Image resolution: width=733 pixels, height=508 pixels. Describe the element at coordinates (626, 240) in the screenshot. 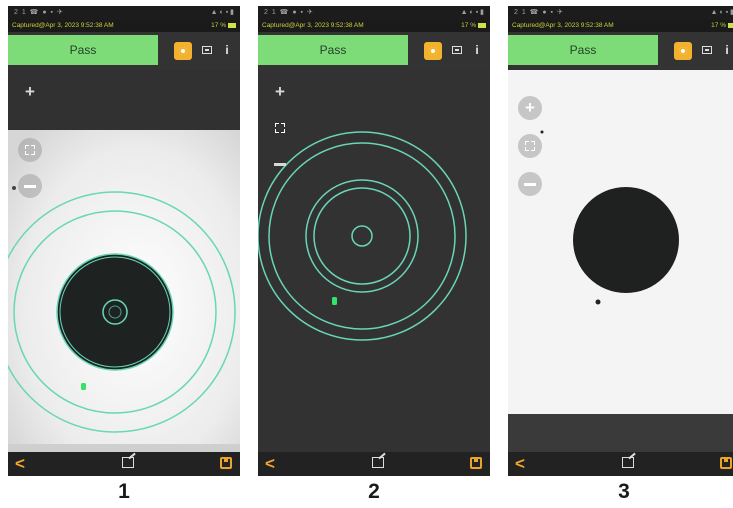

I see `fiber-core-dark` at that location.